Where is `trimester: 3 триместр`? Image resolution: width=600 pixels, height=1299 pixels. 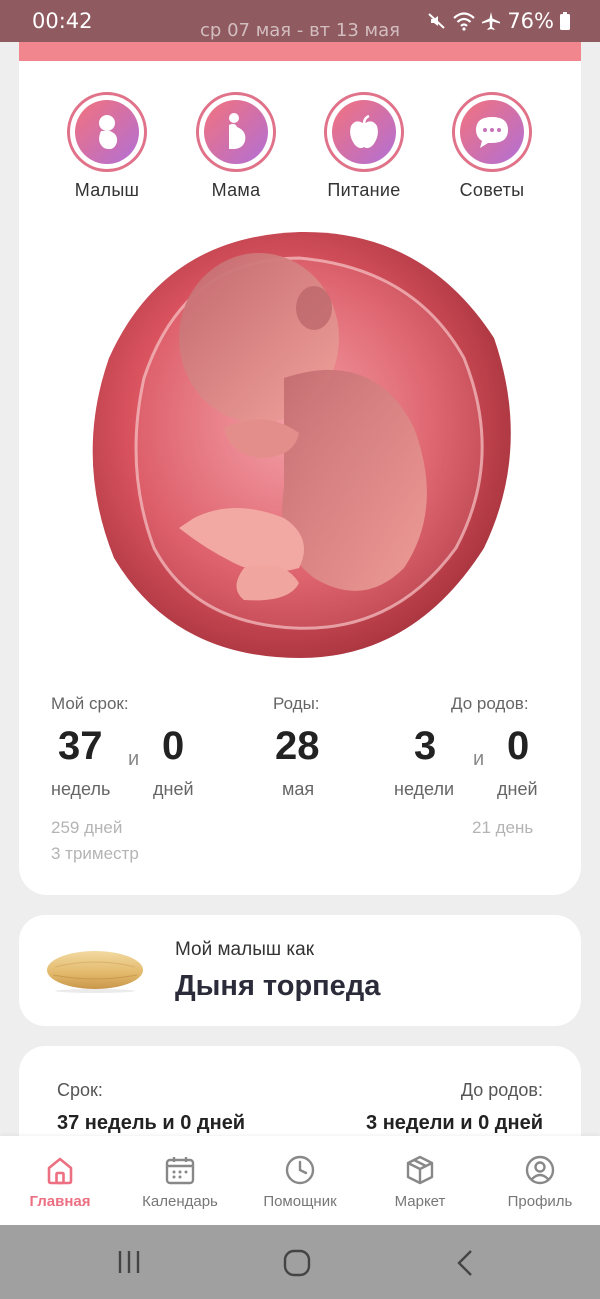
trimester: 3 триместр is located at coordinates (95, 853).